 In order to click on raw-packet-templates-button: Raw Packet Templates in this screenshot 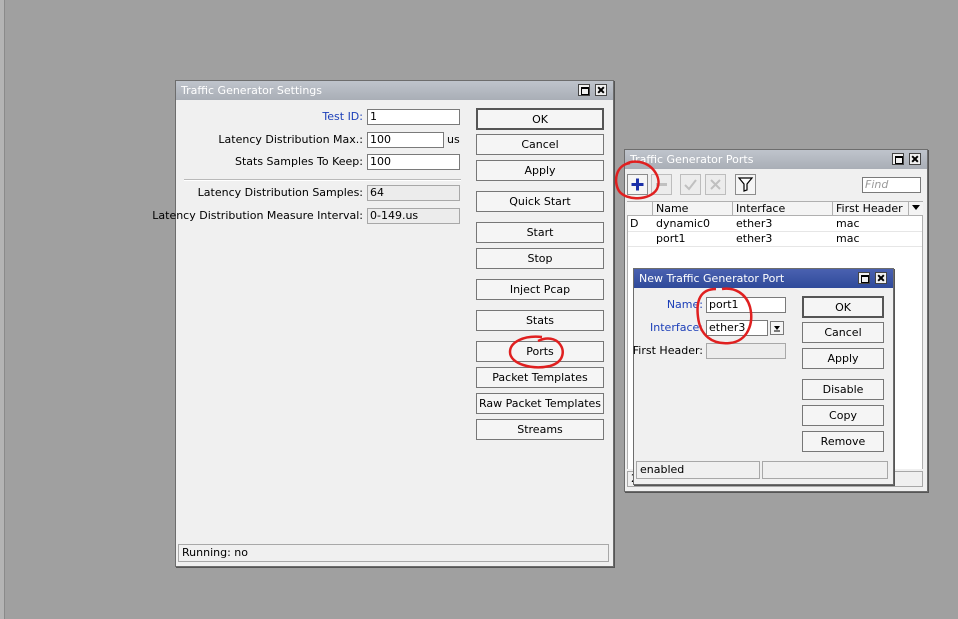, I will do `click(540, 403)`.